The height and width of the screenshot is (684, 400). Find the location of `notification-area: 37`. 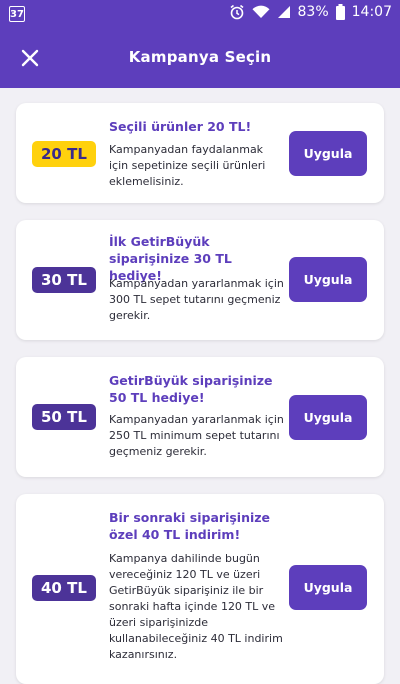

notification-area: 37 is located at coordinates (17, 13).